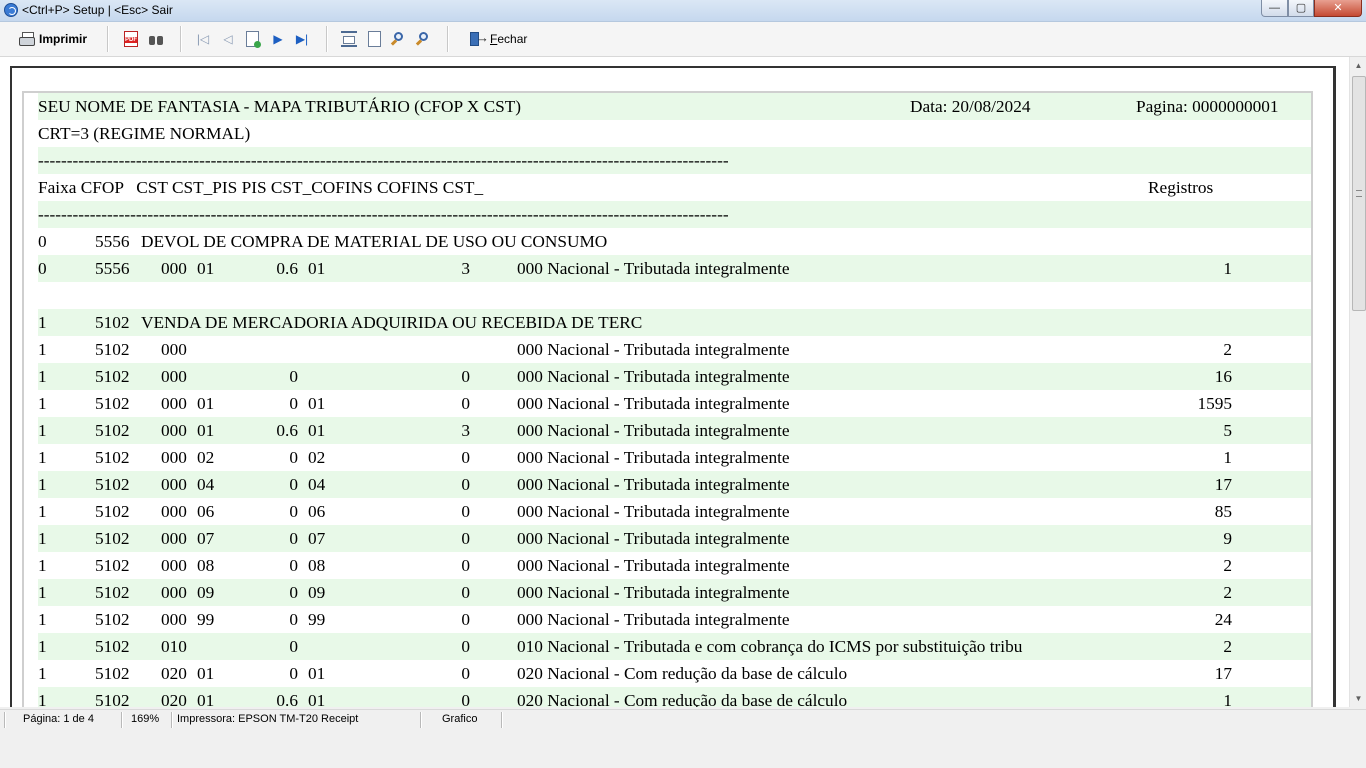 This screenshot has height=768, width=1366. What do you see at coordinates (53, 39) in the screenshot?
I see `print-button: Imprimir` at bounding box center [53, 39].